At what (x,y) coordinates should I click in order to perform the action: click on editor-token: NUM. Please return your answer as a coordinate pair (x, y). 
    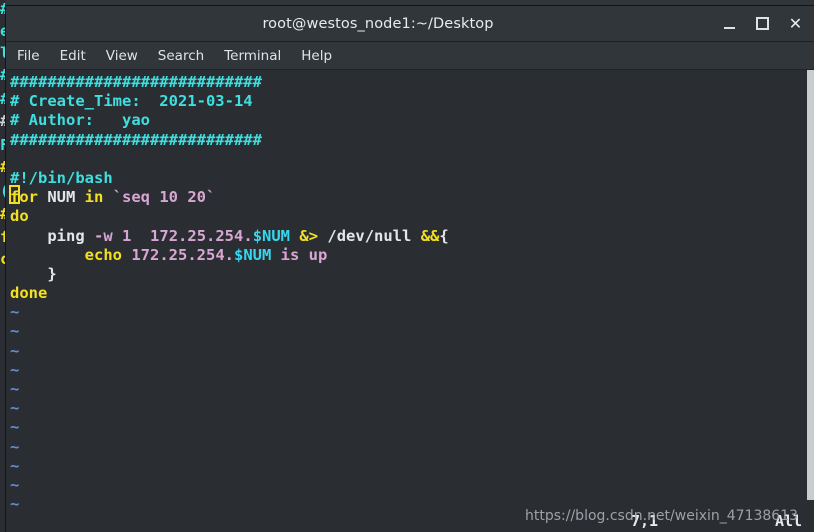
    Looking at the image, I should click on (61, 197).